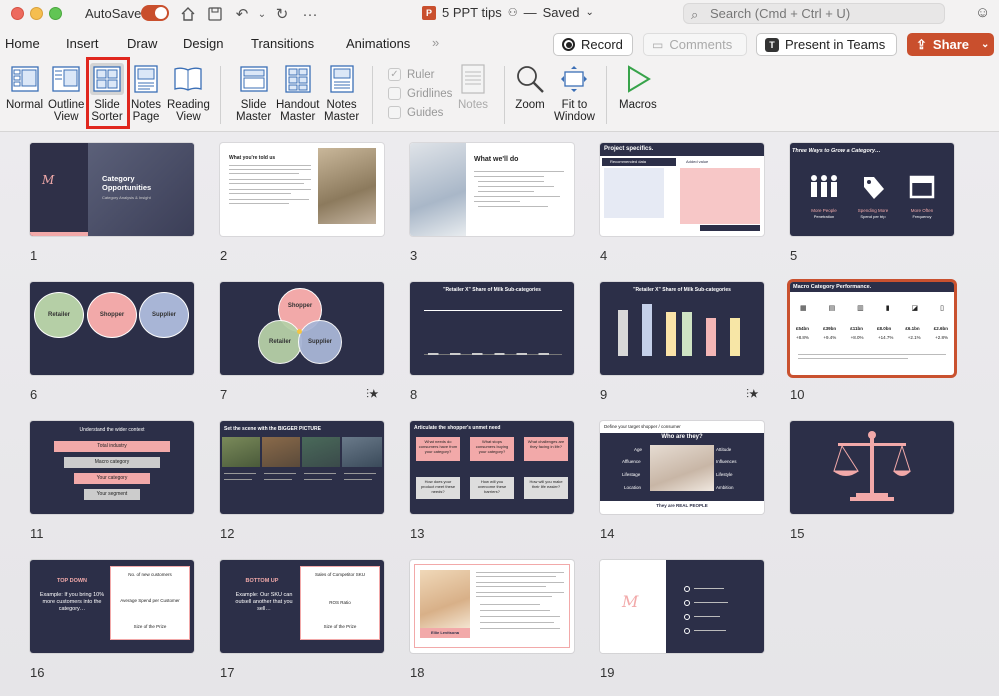 Image resolution: width=999 pixels, height=696 pixels. What do you see at coordinates (302, 189) in the screenshot?
I see `slide-thumbnail-2: What you're told us` at bounding box center [302, 189].